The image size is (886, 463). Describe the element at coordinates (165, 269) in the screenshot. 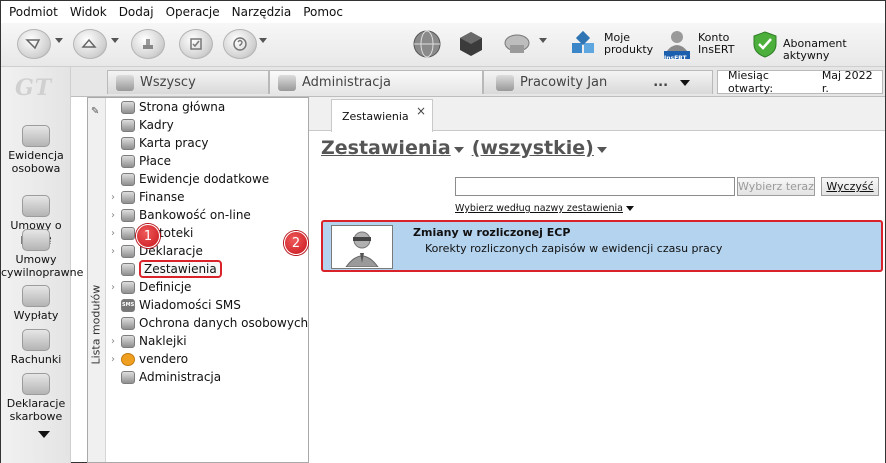

I see `module-zestawienia: Zestawienia` at that location.